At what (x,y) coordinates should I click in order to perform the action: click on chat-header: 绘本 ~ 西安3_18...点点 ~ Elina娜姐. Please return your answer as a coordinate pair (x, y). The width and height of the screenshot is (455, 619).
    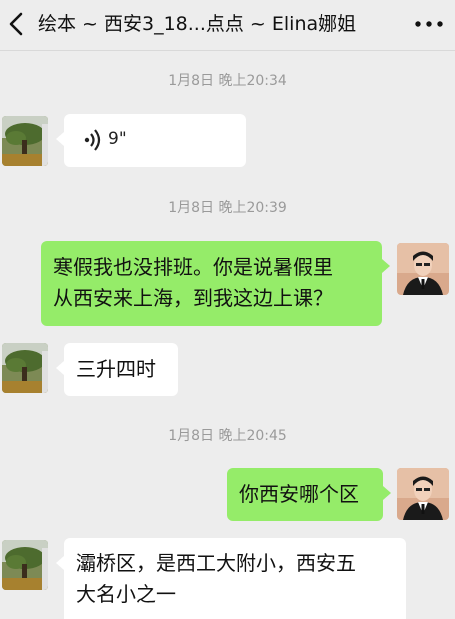
    Looking at the image, I should click on (227, 25).